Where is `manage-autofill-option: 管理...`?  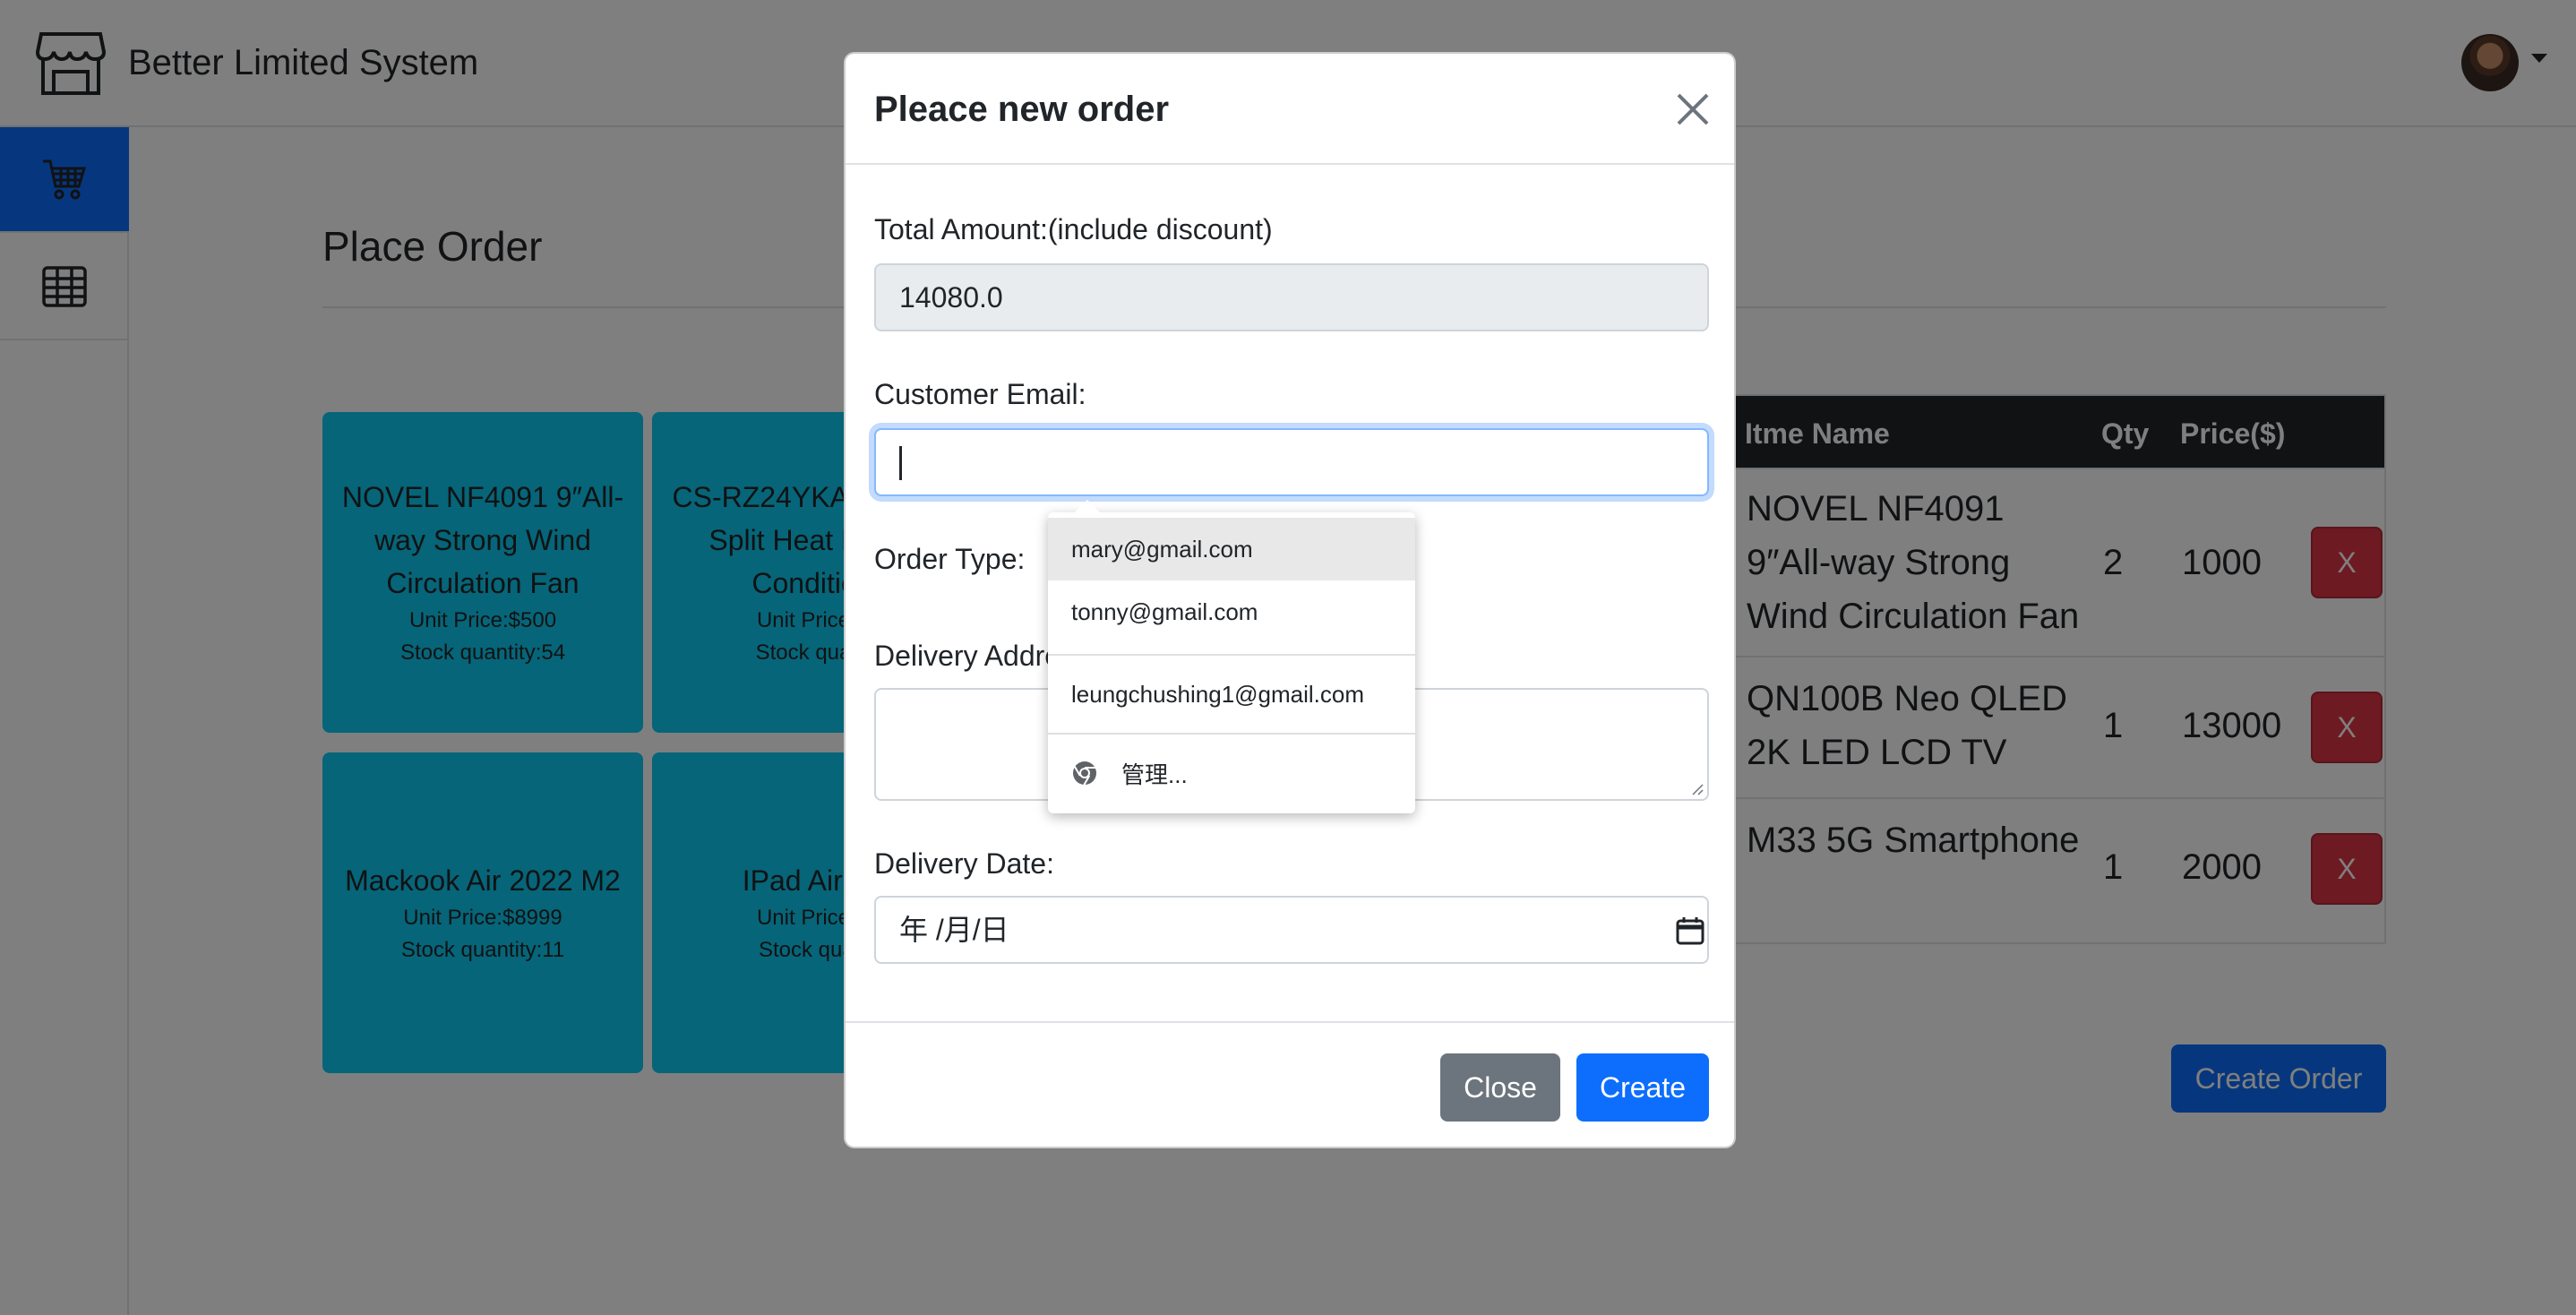
manage-autofill-option: 管理... is located at coordinates (1231, 773).